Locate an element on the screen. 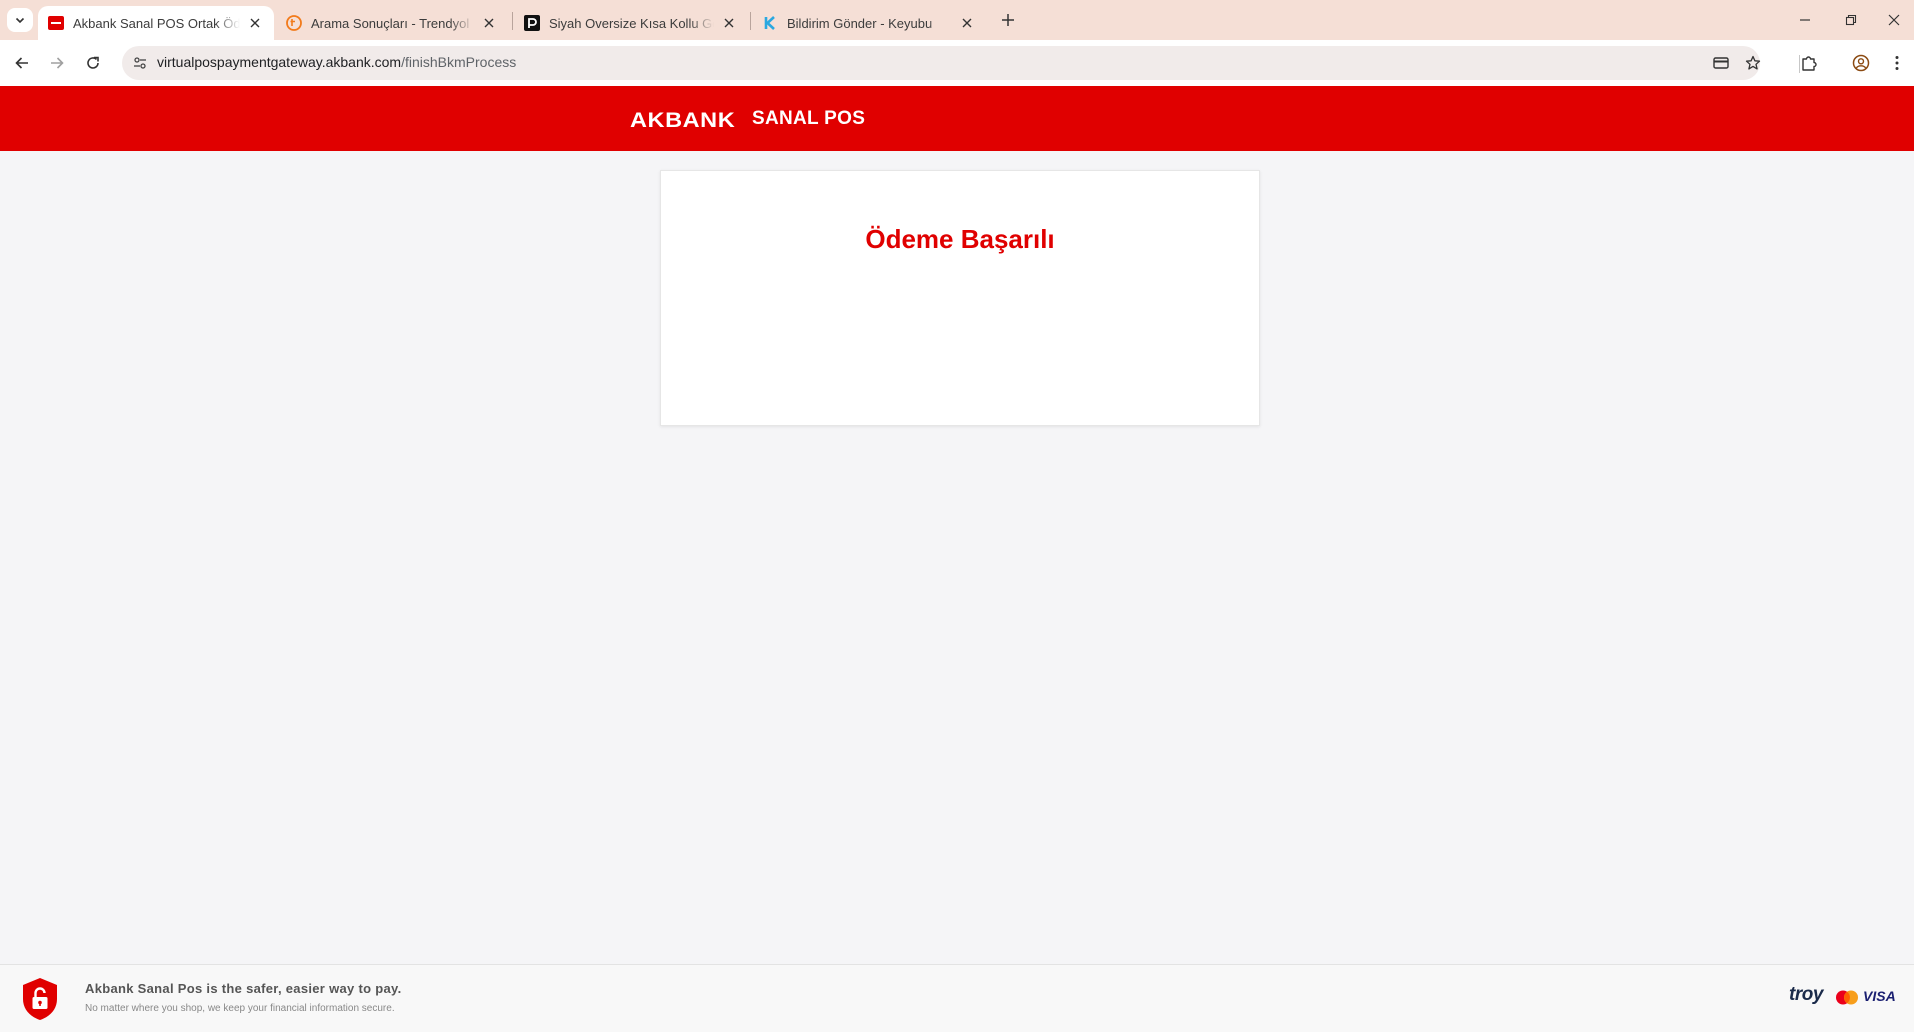 The height and width of the screenshot is (1032, 1914). new-tab-button is located at coordinates (1008, 20).